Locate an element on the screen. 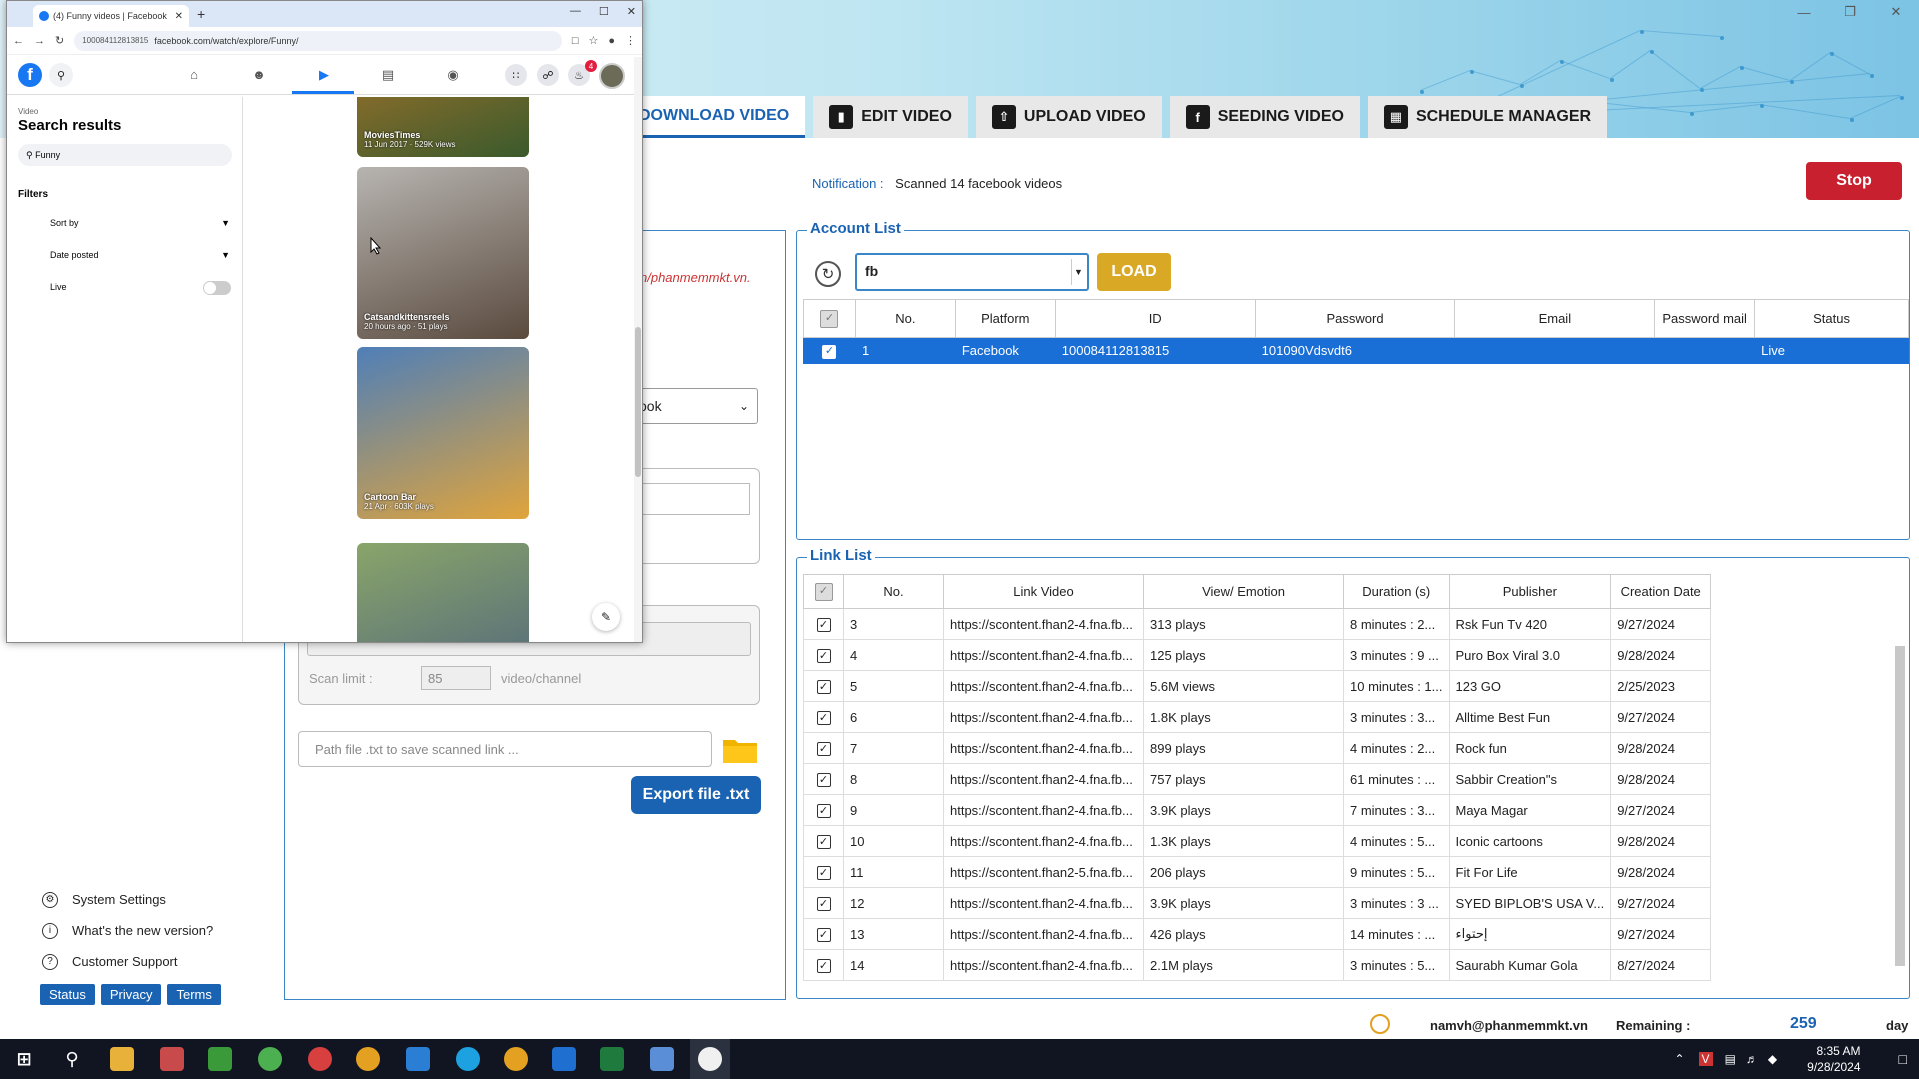  close-icon: ✕ is located at coordinates (631, 11).